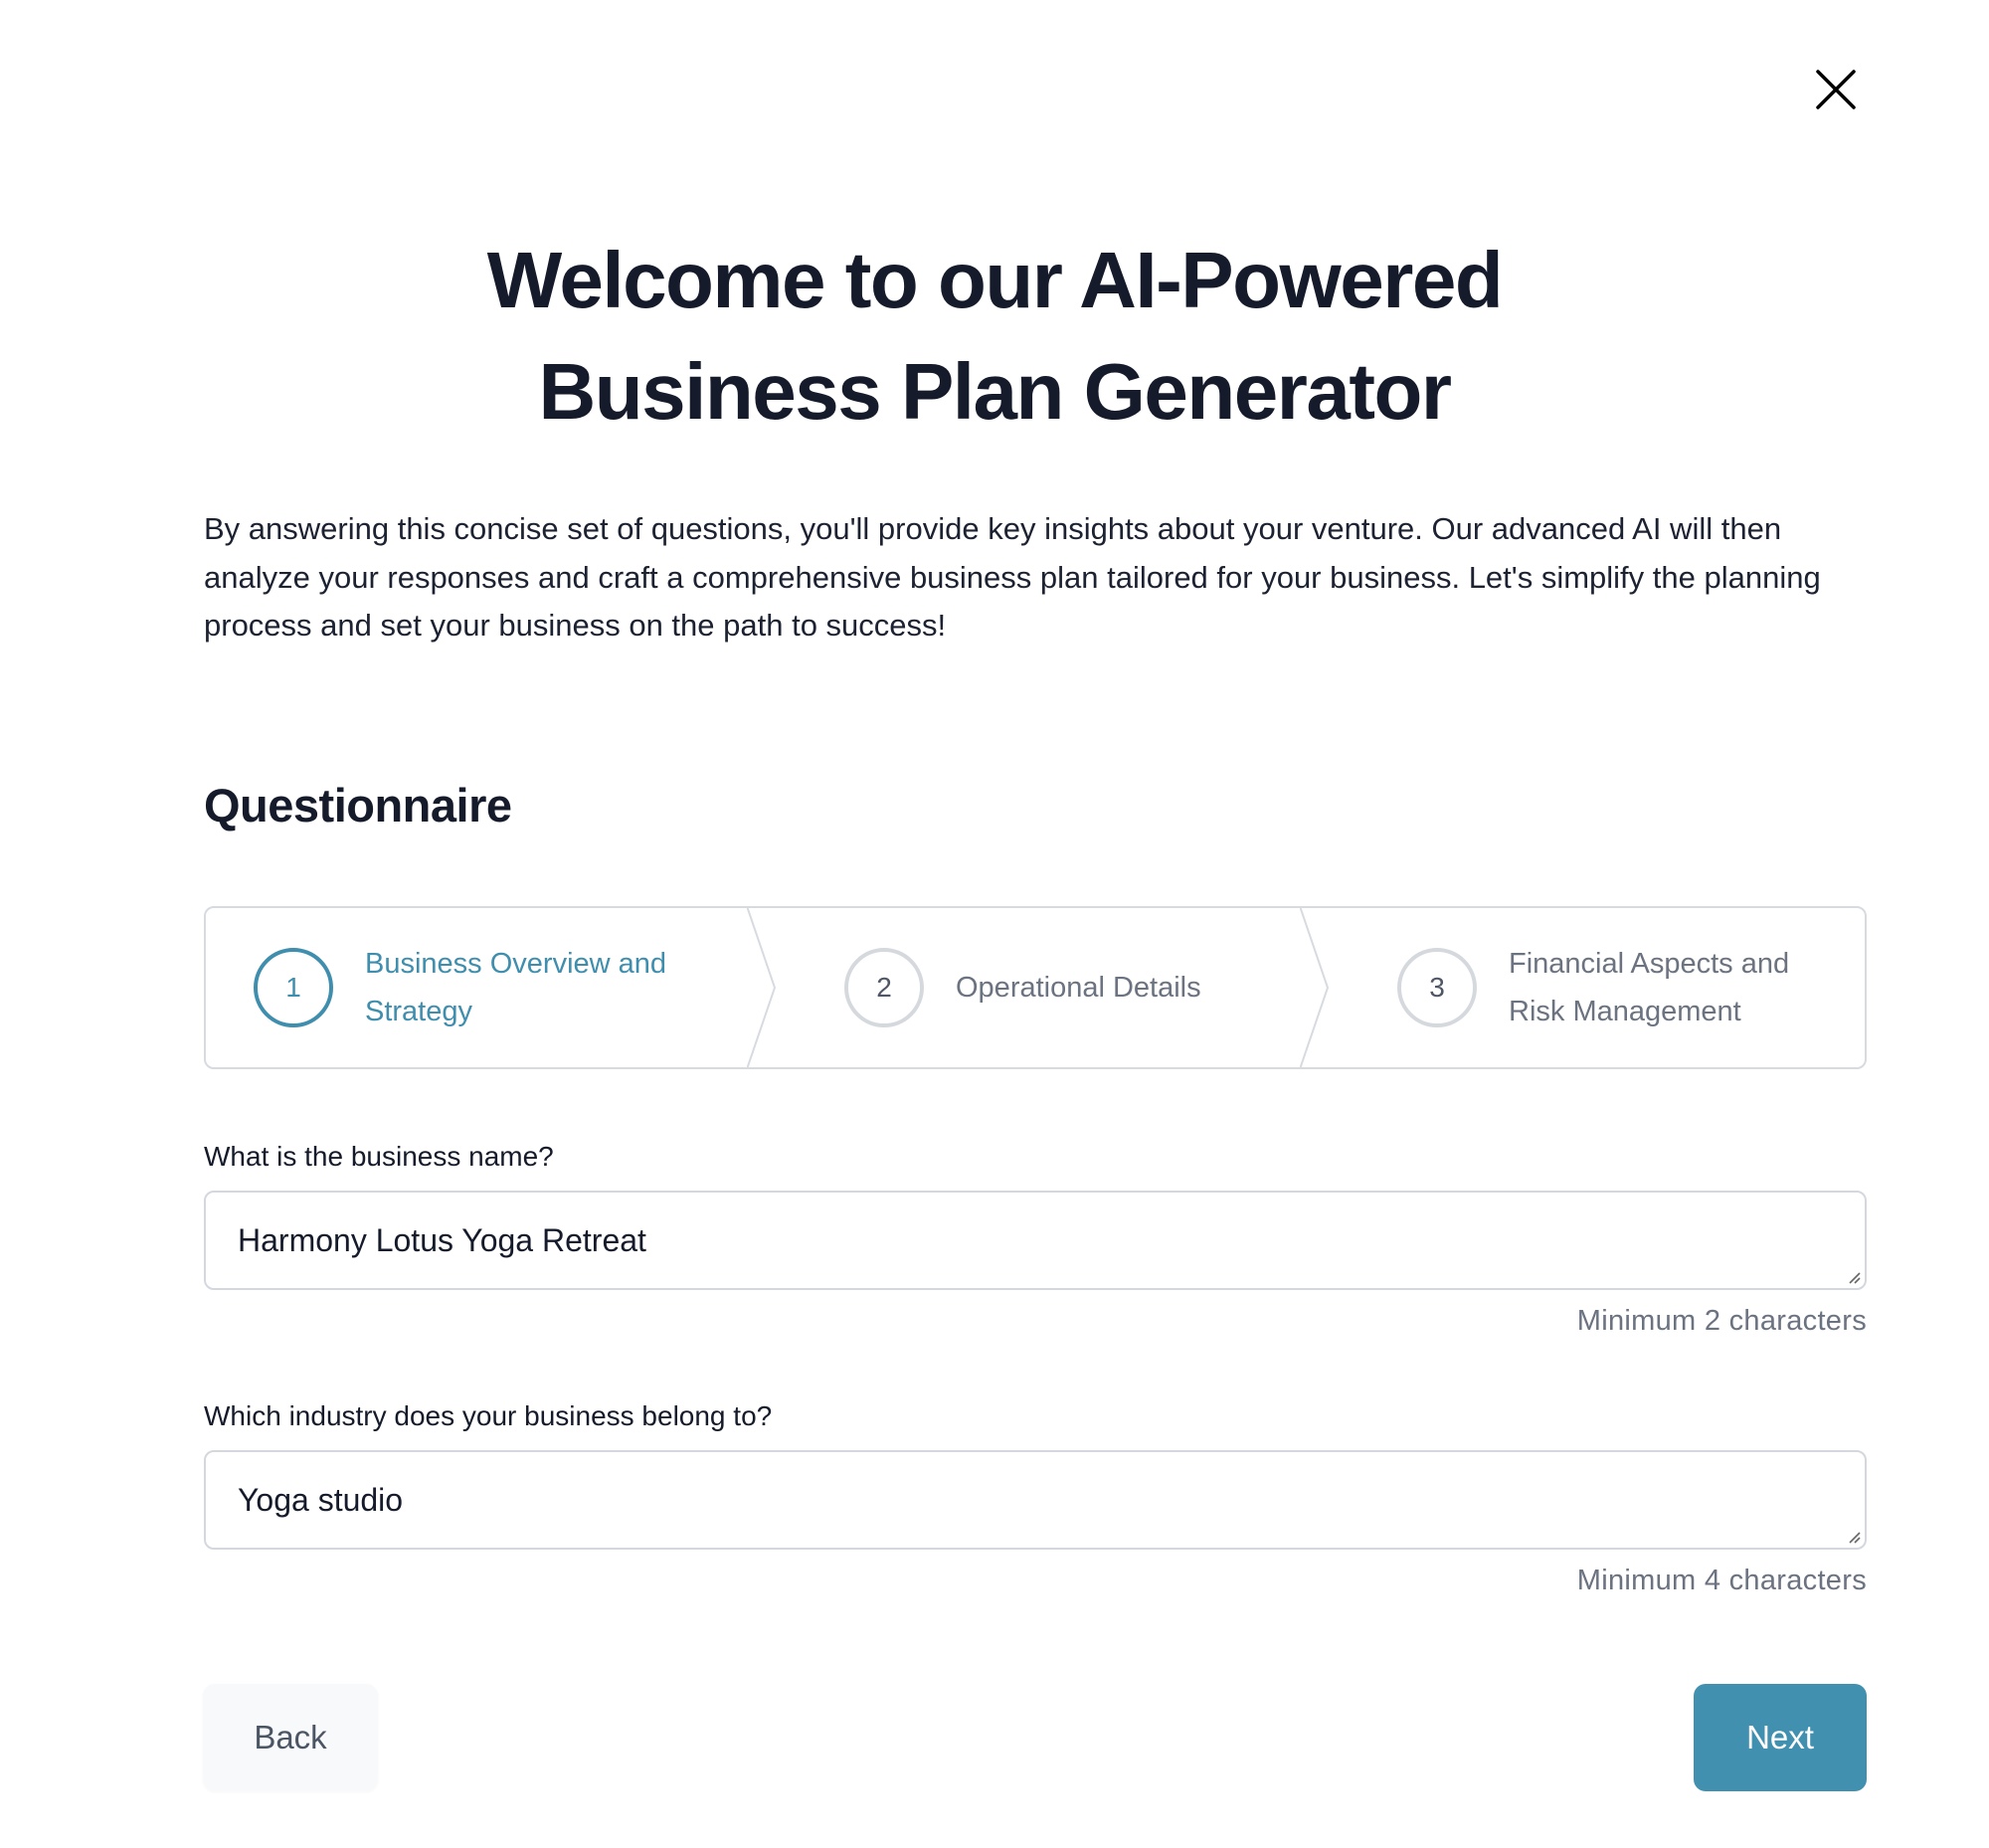 The width and height of the screenshot is (1989, 1848). I want to click on close-button, so click(1836, 89).